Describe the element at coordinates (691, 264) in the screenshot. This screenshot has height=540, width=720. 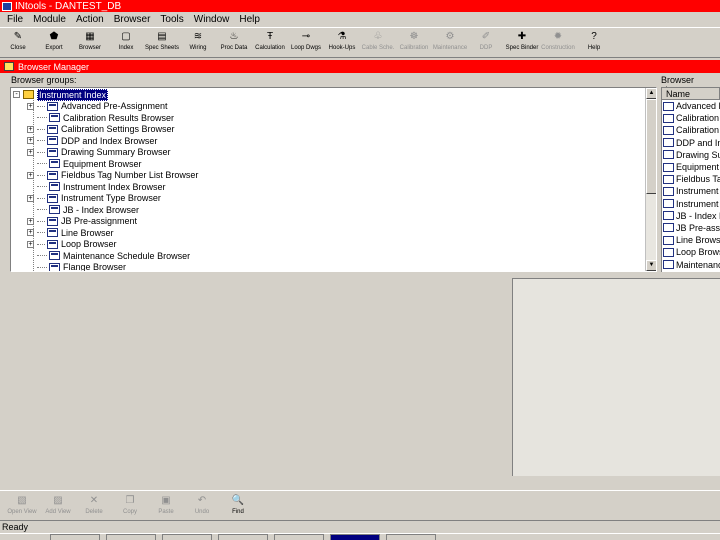
I see `view-list-item: Maintenance` at that location.